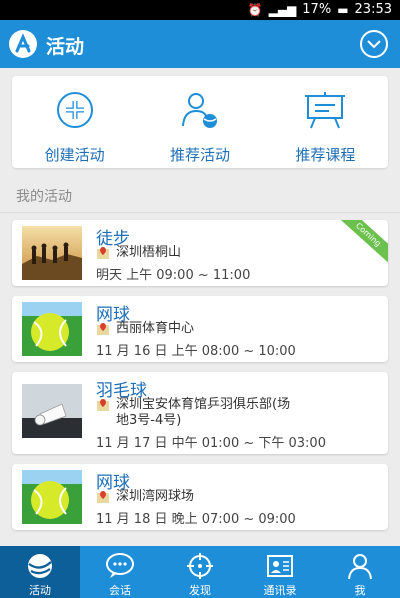 The image size is (400, 598). What do you see at coordinates (280, 566) in the screenshot?
I see `contact-card-icon` at bounding box center [280, 566].